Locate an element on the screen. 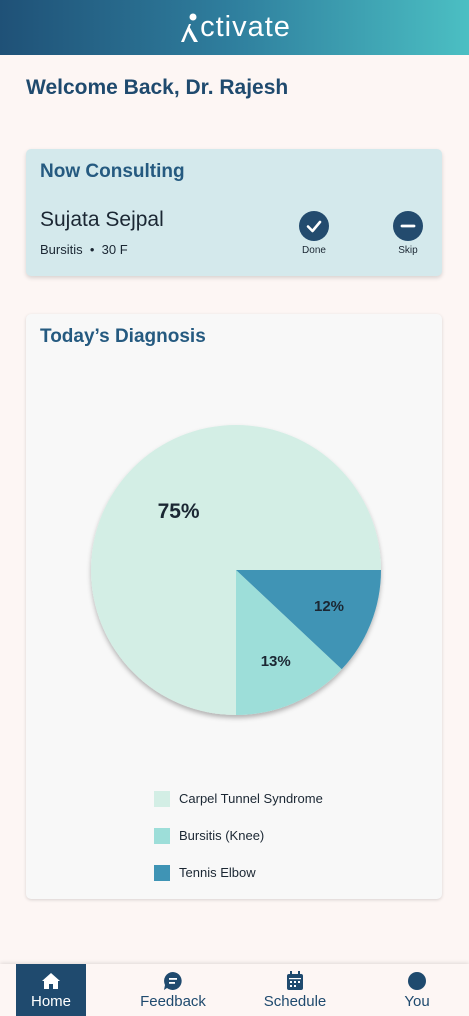 This screenshot has height=1016, width=469. check-icon is located at coordinates (314, 226).